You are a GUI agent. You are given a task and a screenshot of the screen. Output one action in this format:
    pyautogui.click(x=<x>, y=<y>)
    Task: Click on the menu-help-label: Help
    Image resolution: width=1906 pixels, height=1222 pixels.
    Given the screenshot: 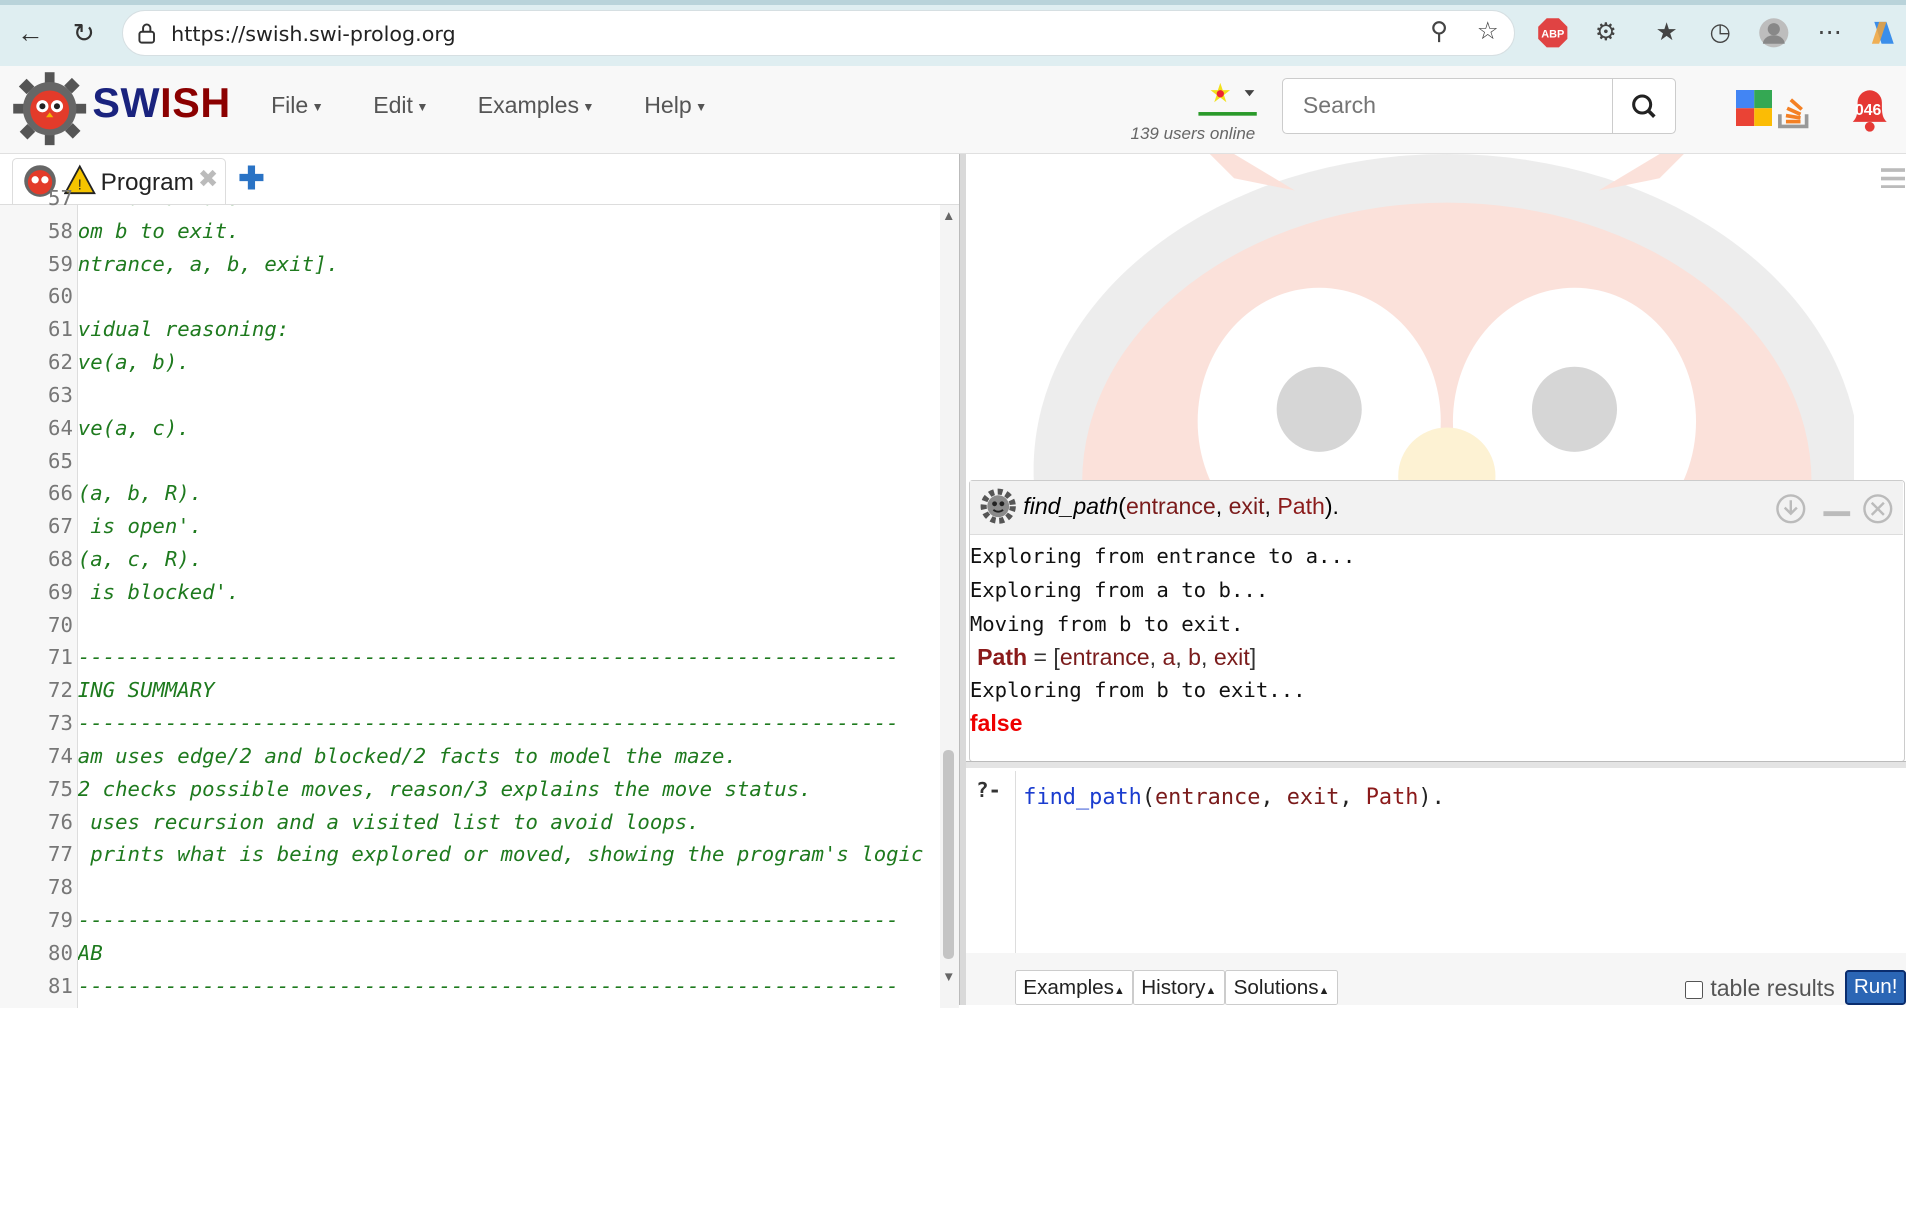 What is the action you would take?
    pyautogui.click(x=668, y=105)
    